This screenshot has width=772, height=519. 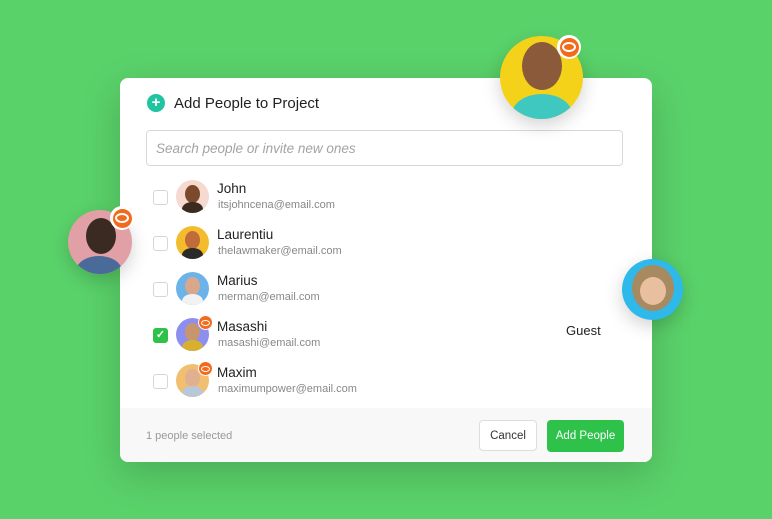 I want to click on plus-circle-icon: +, so click(x=156, y=103).